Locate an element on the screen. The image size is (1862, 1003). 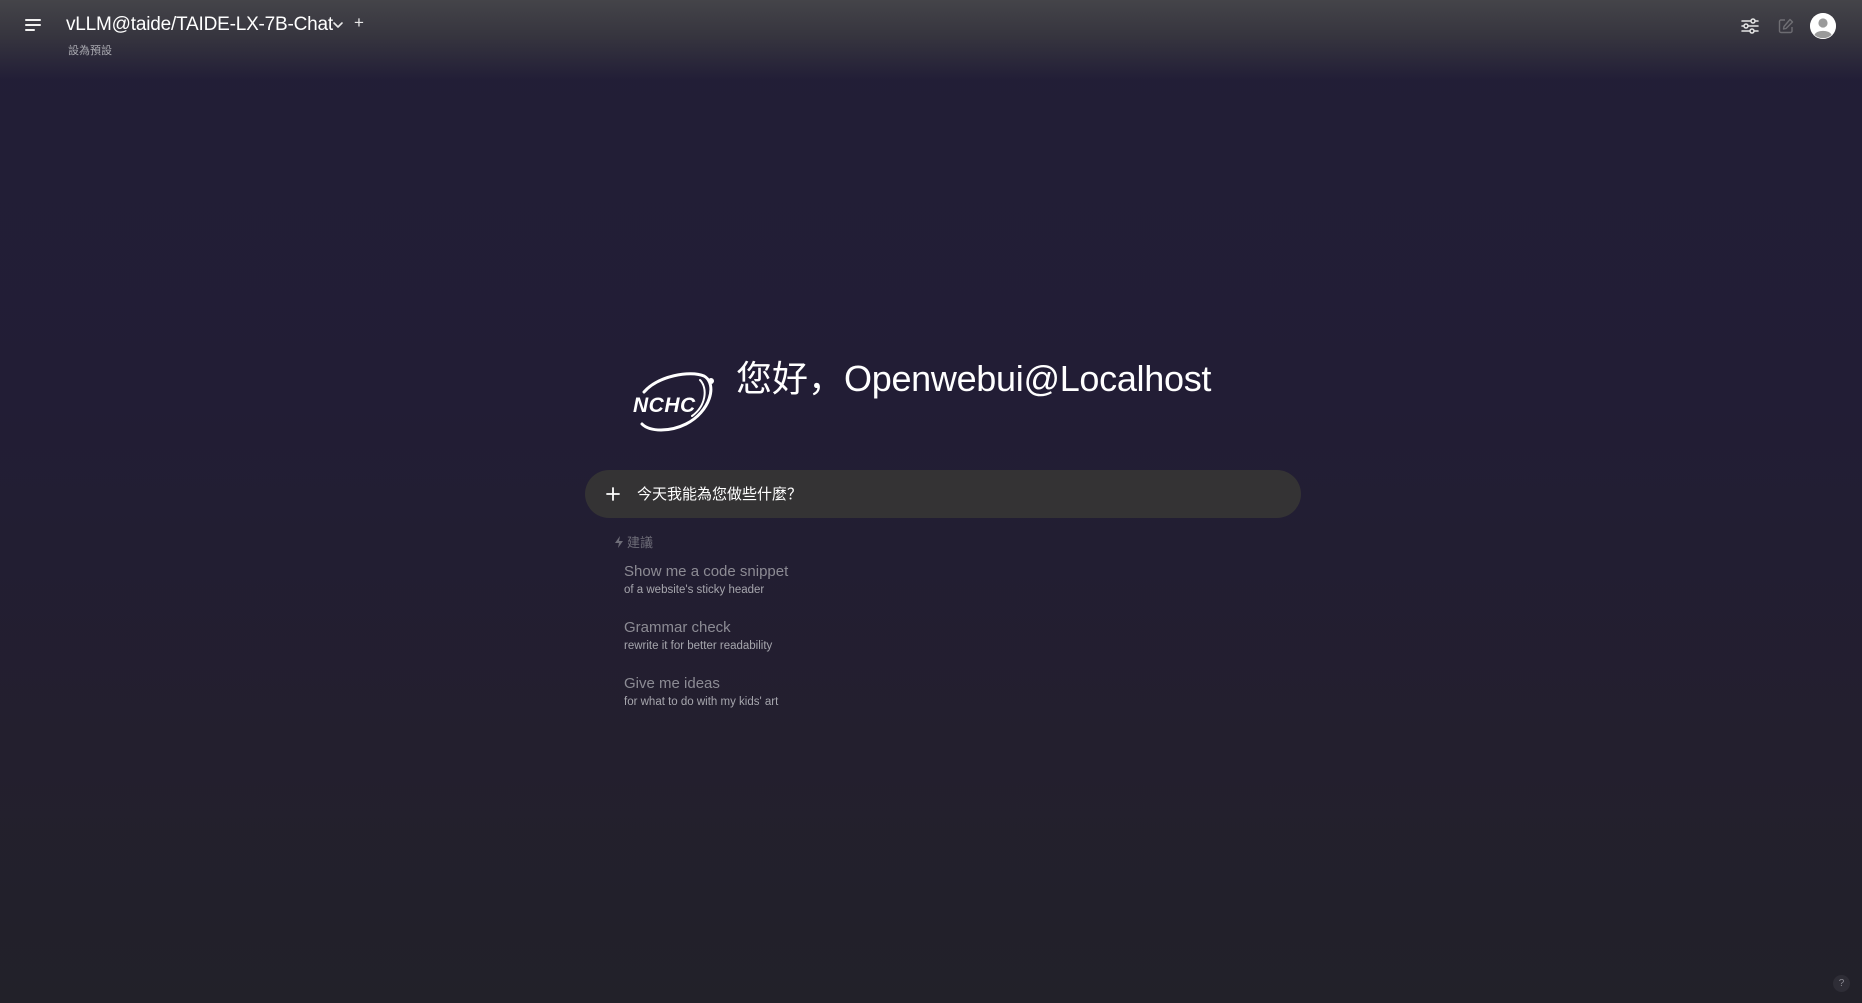
suggestion-subtitle: rewrite it for better readability is located at coordinates (698, 646).